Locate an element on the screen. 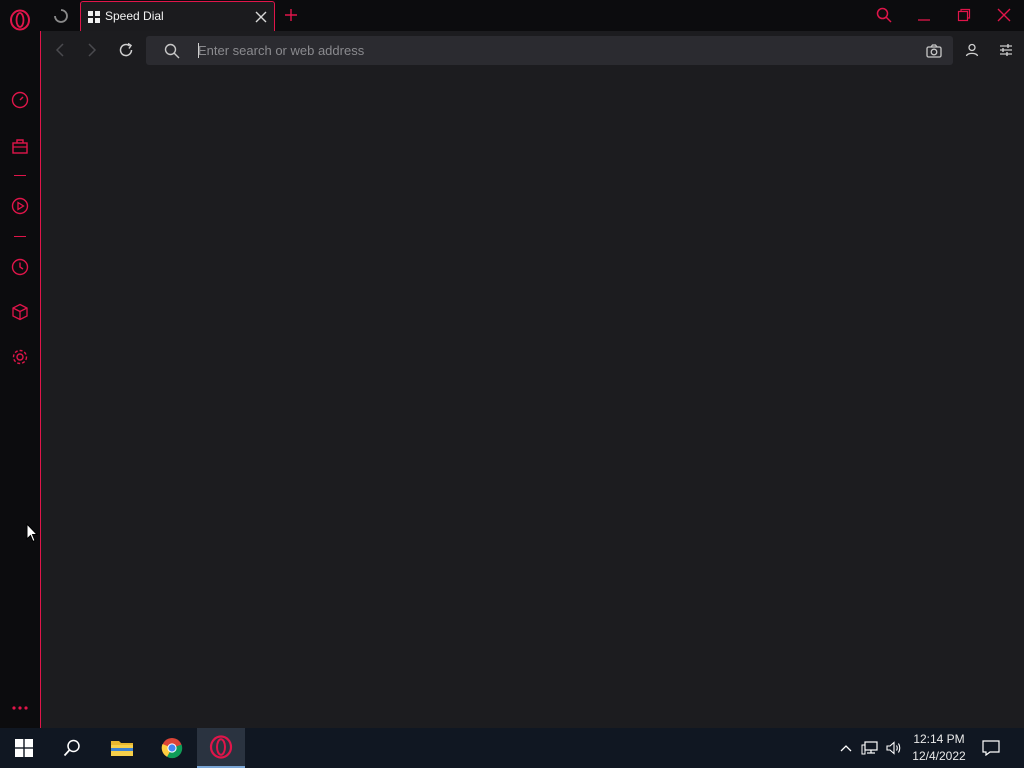 This screenshot has height=768, width=1024. play-circle-icon is located at coordinates (20, 206).